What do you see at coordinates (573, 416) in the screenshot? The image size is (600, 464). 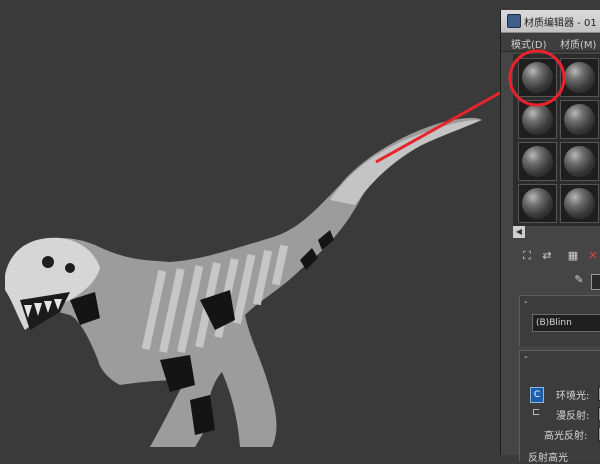 I see `diffuse-label: 漫反射:` at bounding box center [573, 416].